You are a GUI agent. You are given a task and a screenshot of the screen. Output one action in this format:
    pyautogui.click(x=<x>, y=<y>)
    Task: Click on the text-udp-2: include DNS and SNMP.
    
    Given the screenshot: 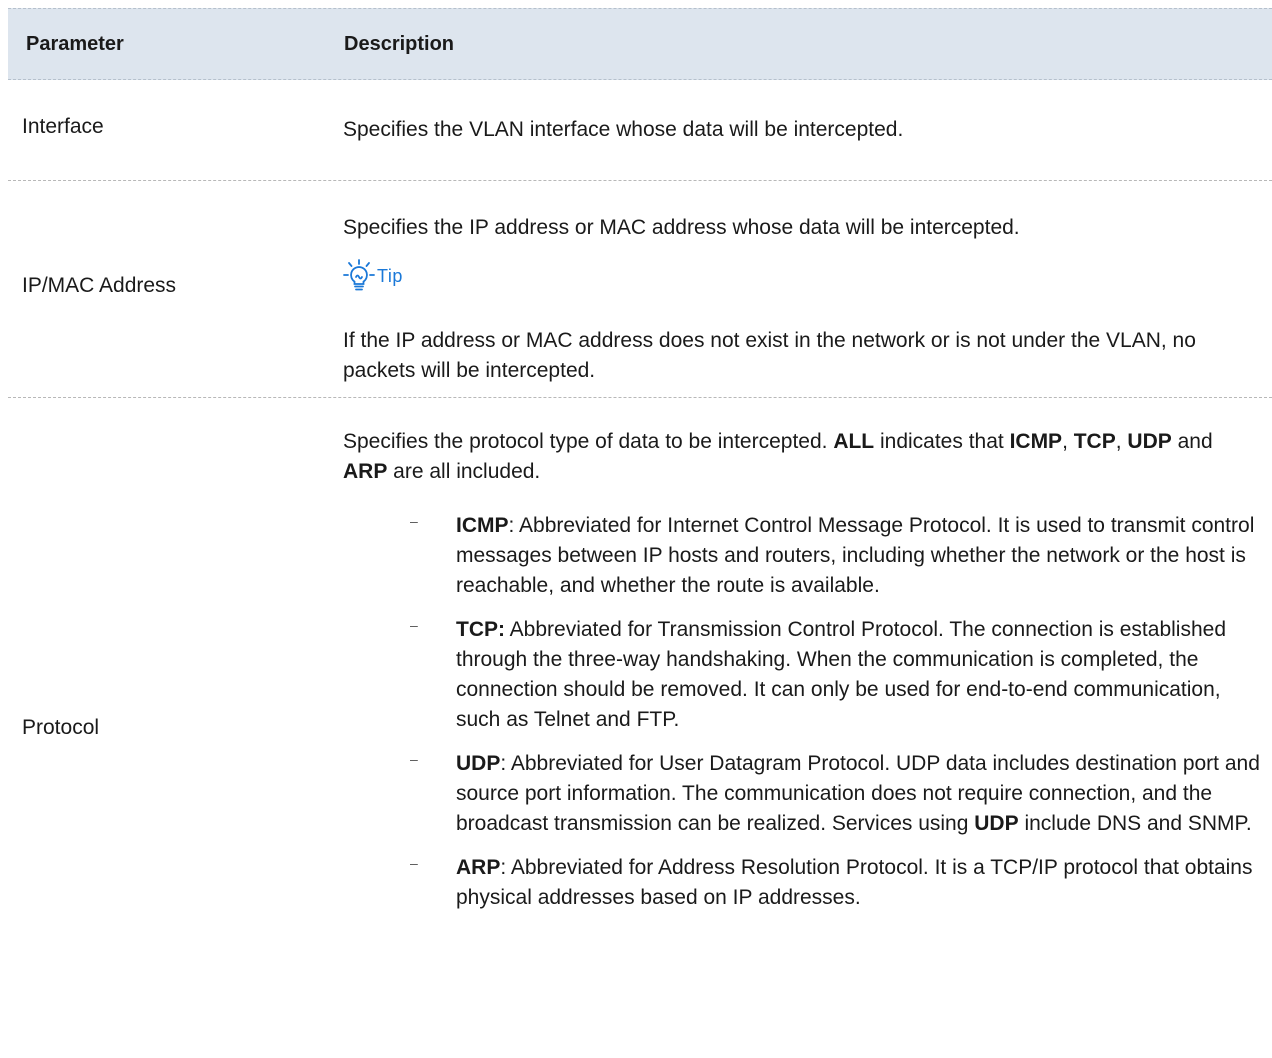 What is the action you would take?
    pyautogui.click(x=1135, y=823)
    